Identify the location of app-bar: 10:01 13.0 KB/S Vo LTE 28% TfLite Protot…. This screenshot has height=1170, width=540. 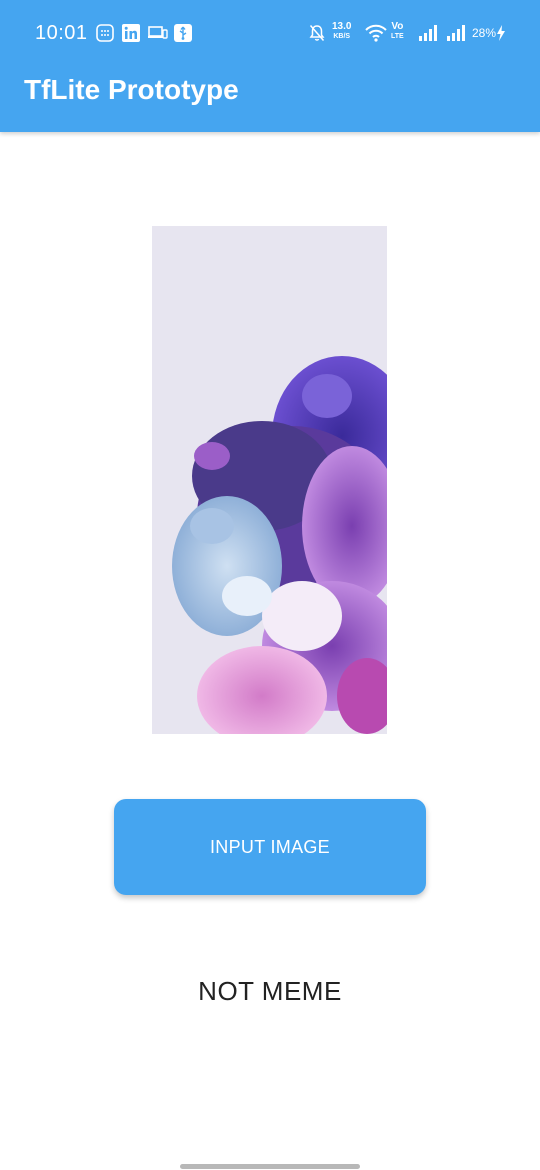
(270, 66).